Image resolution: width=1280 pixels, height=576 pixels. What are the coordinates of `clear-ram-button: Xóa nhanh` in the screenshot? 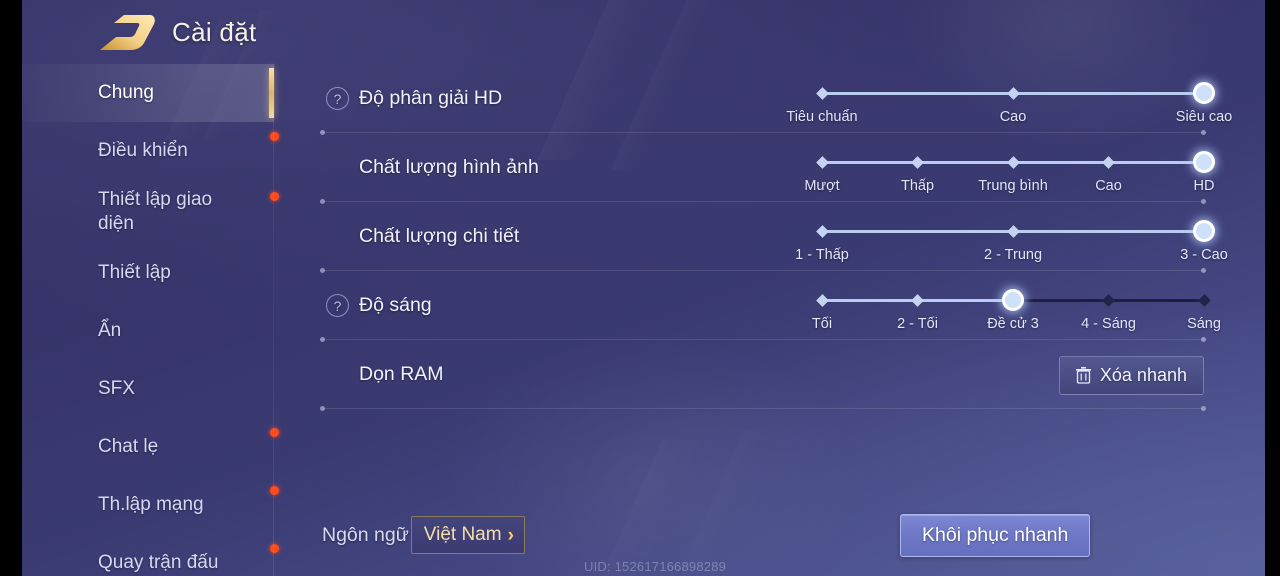 It's located at (1131, 375).